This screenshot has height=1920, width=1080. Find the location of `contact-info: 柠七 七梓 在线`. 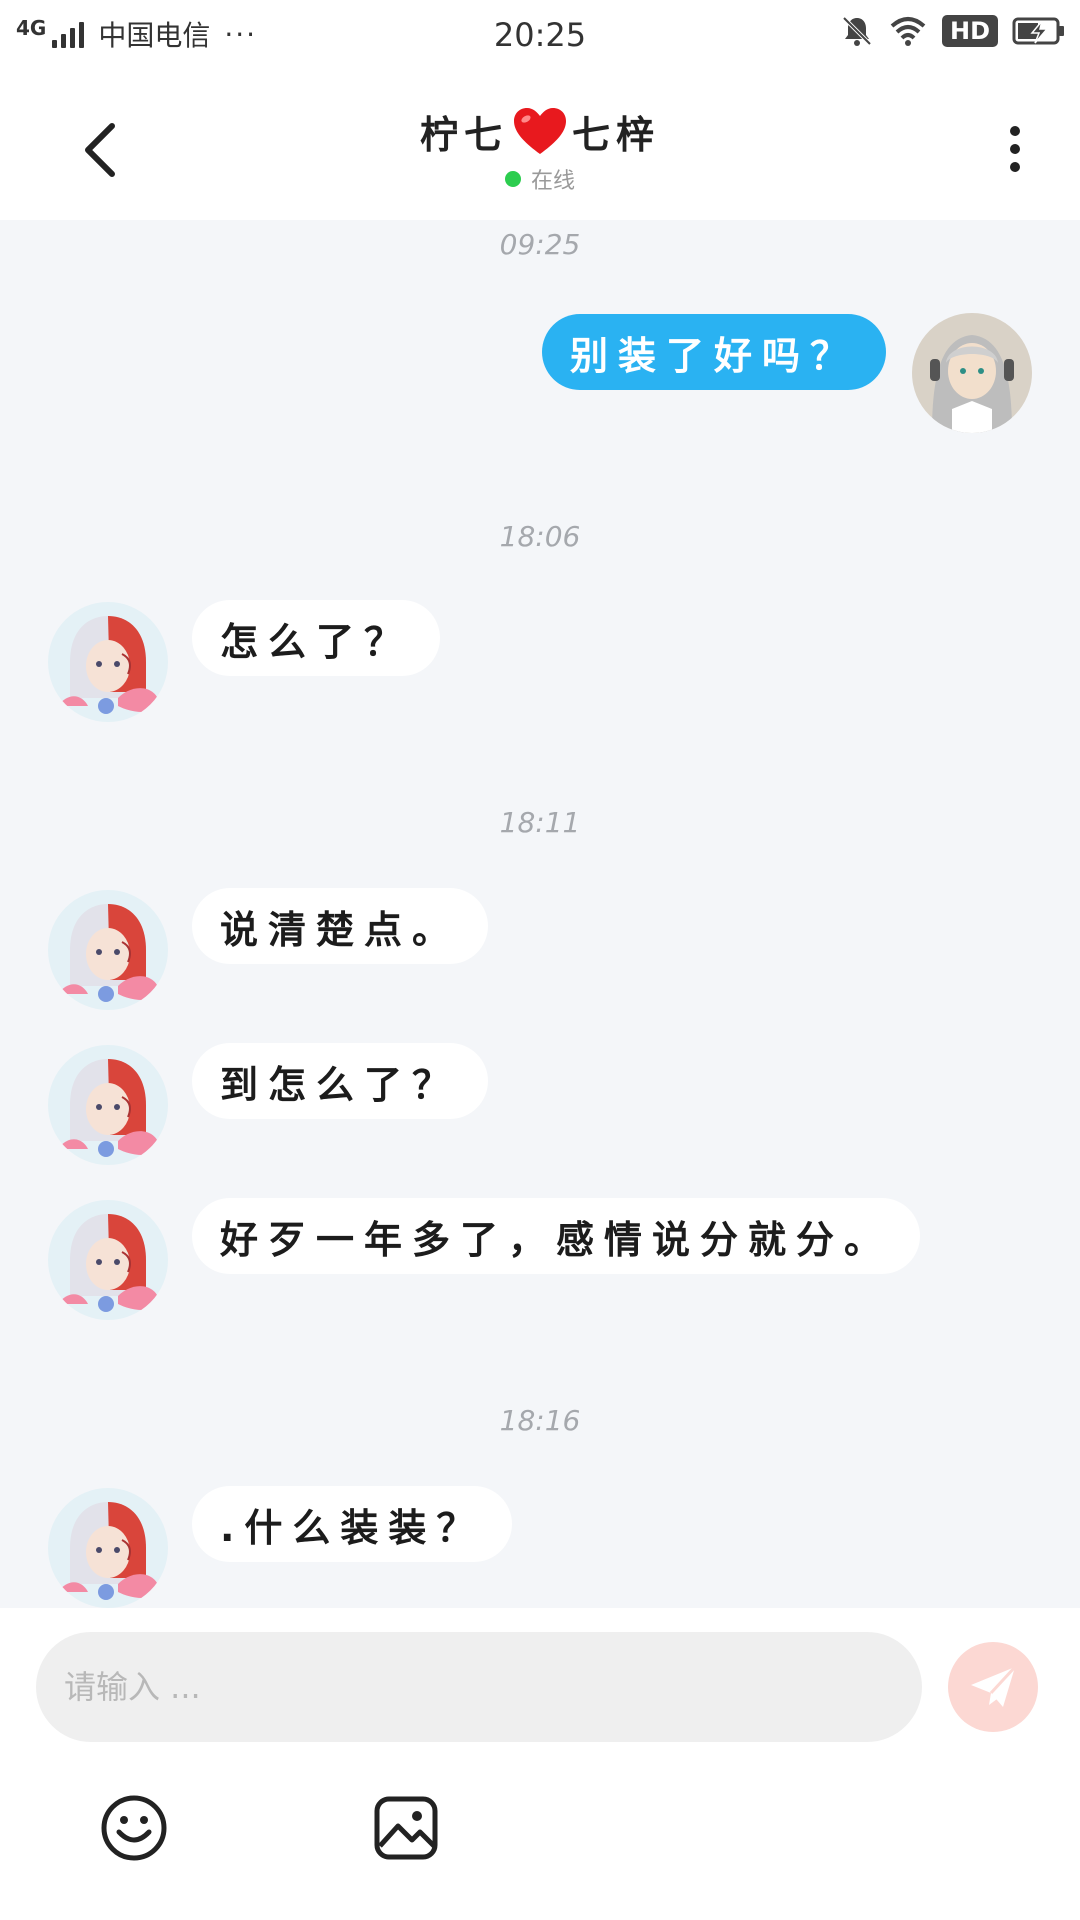

contact-info: 柠七 七梓 在线 is located at coordinates (540, 149).